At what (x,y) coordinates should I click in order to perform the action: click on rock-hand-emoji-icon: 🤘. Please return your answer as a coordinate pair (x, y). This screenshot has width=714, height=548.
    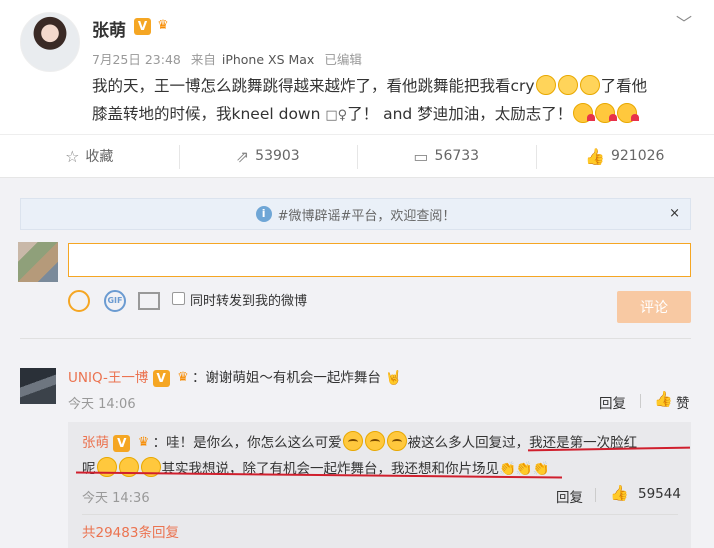
    Looking at the image, I should click on (394, 378).